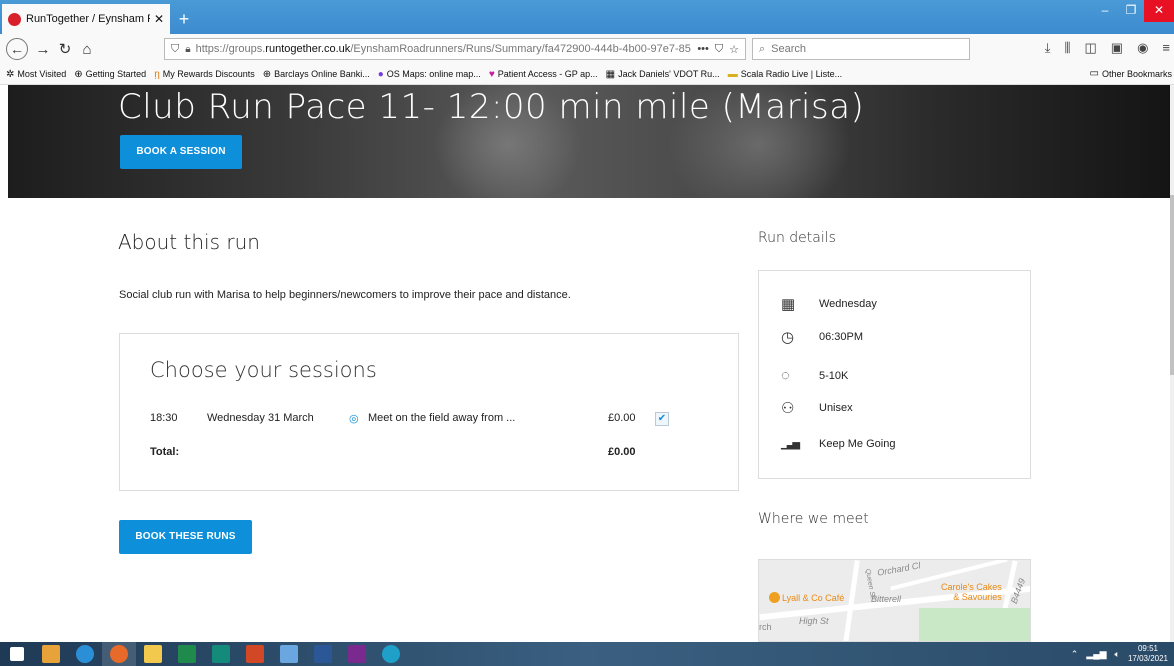 The image size is (1174, 666). What do you see at coordinates (1142, 48) in the screenshot?
I see `account-icon: ◉` at bounding box center [1142, 48].